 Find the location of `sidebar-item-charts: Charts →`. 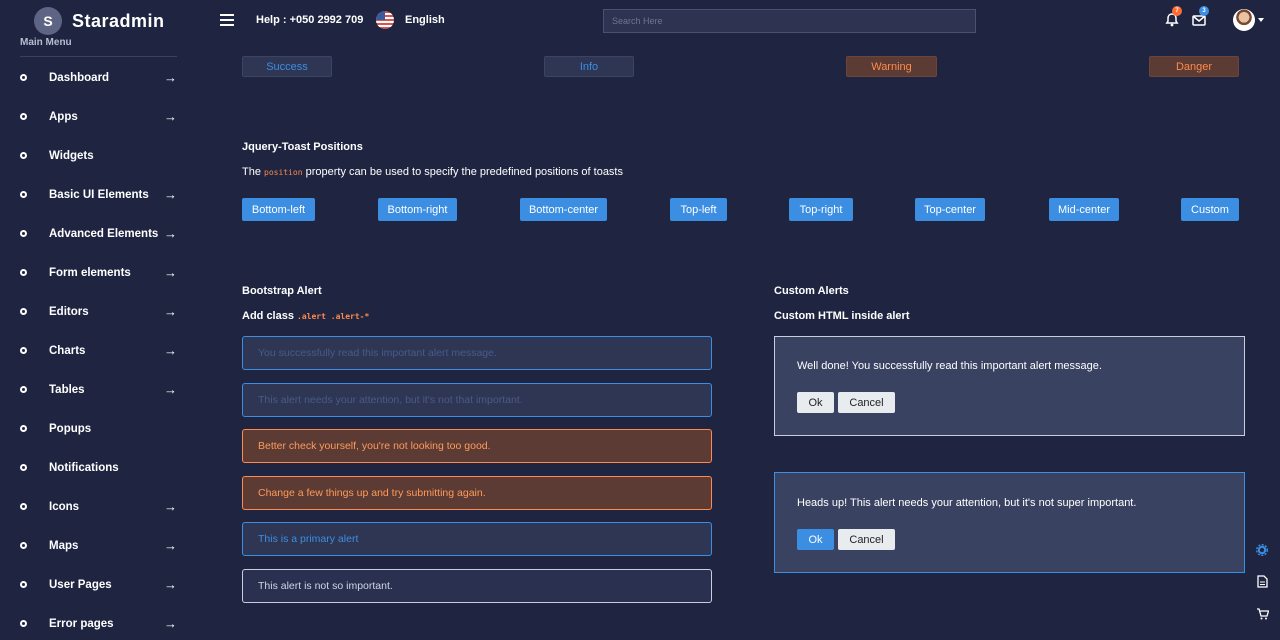

sidebar-item-charts: Charts → is located at coordinates (100, 350).